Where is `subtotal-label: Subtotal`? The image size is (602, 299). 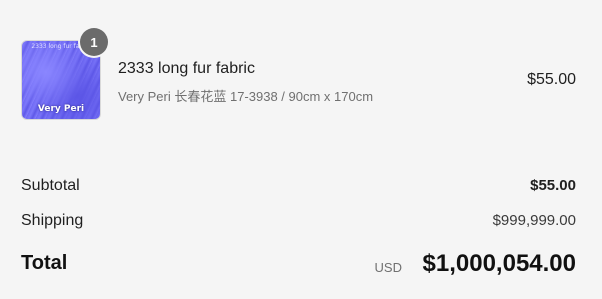 subtotal-label: Subtotal is located at coordinates (50, 185).